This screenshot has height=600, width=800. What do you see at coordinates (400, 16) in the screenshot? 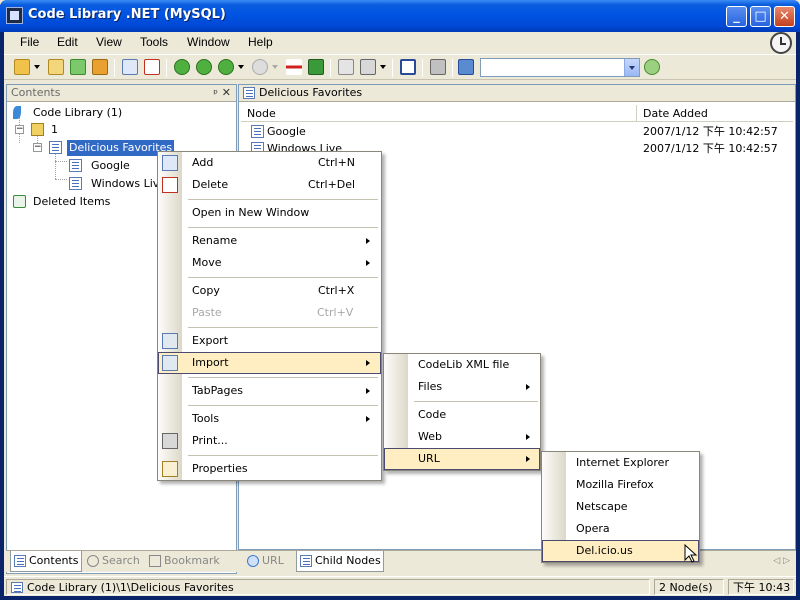
I see `title-bar: Code Library .NET (MySQL) _ □ ✕` at bounding box center [400, 16].